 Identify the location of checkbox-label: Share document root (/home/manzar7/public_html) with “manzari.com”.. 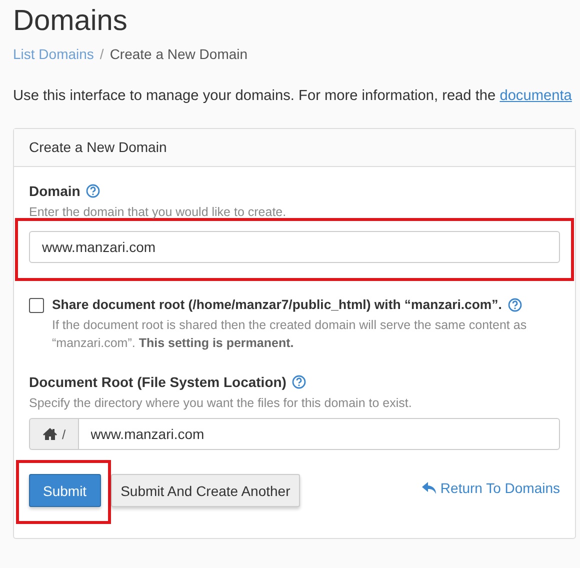
(277, 305).